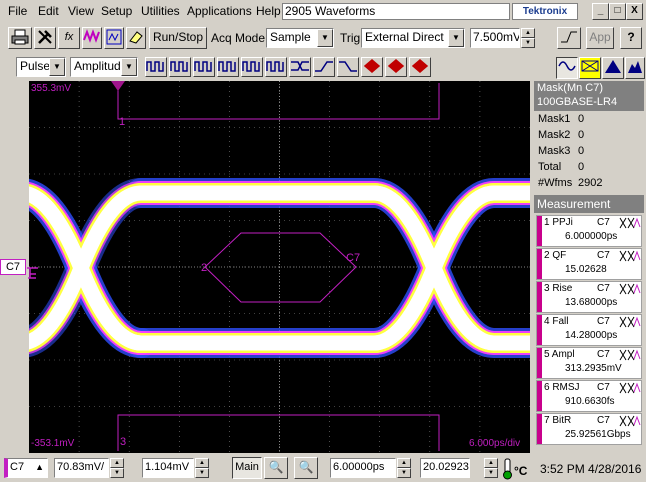  What do you see at coordinates (51, 88) in the screenshot?
I see `top-level-label: 355.3mV` at bounding box center [51, 88].